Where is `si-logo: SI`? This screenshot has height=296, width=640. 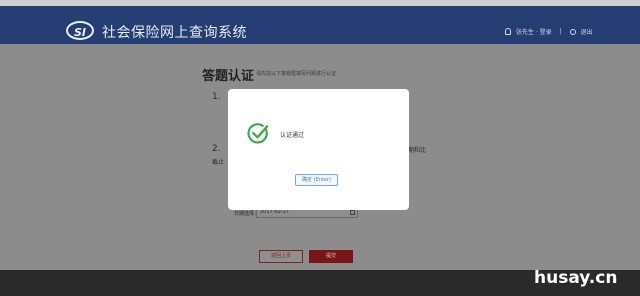
si-logo: SI is located at coordinates (80, 30).